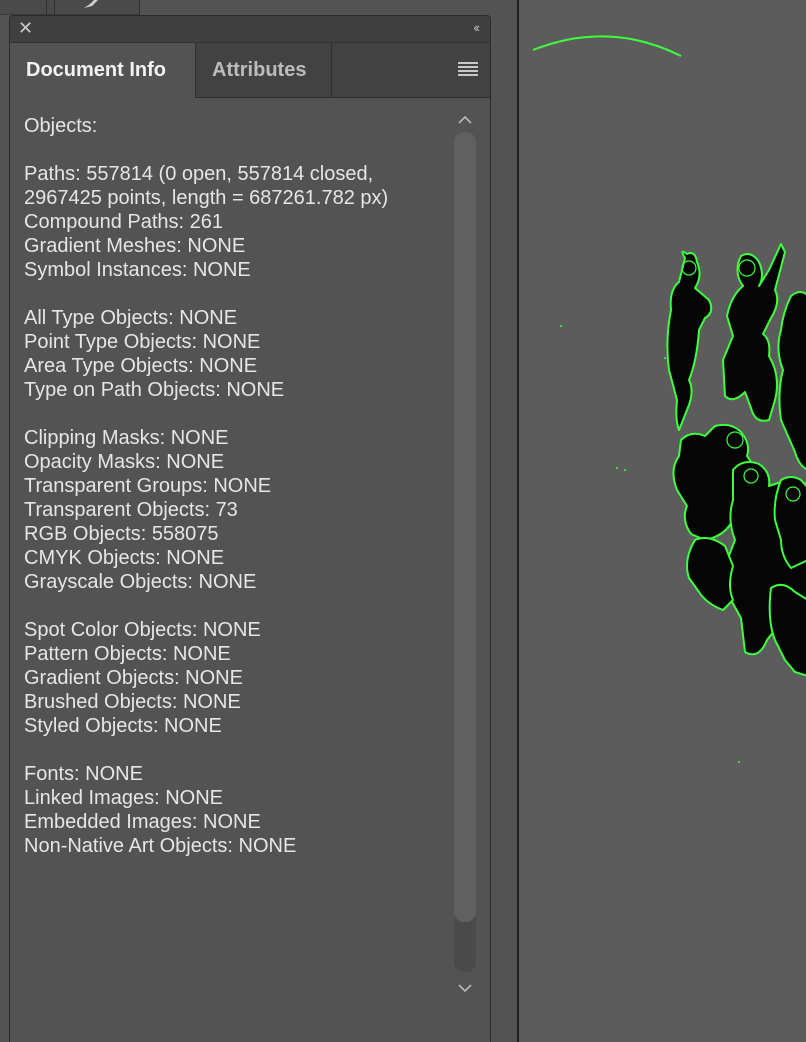  I want to click on double-chevron-left-icon: ‹‹, so click(476, 27).